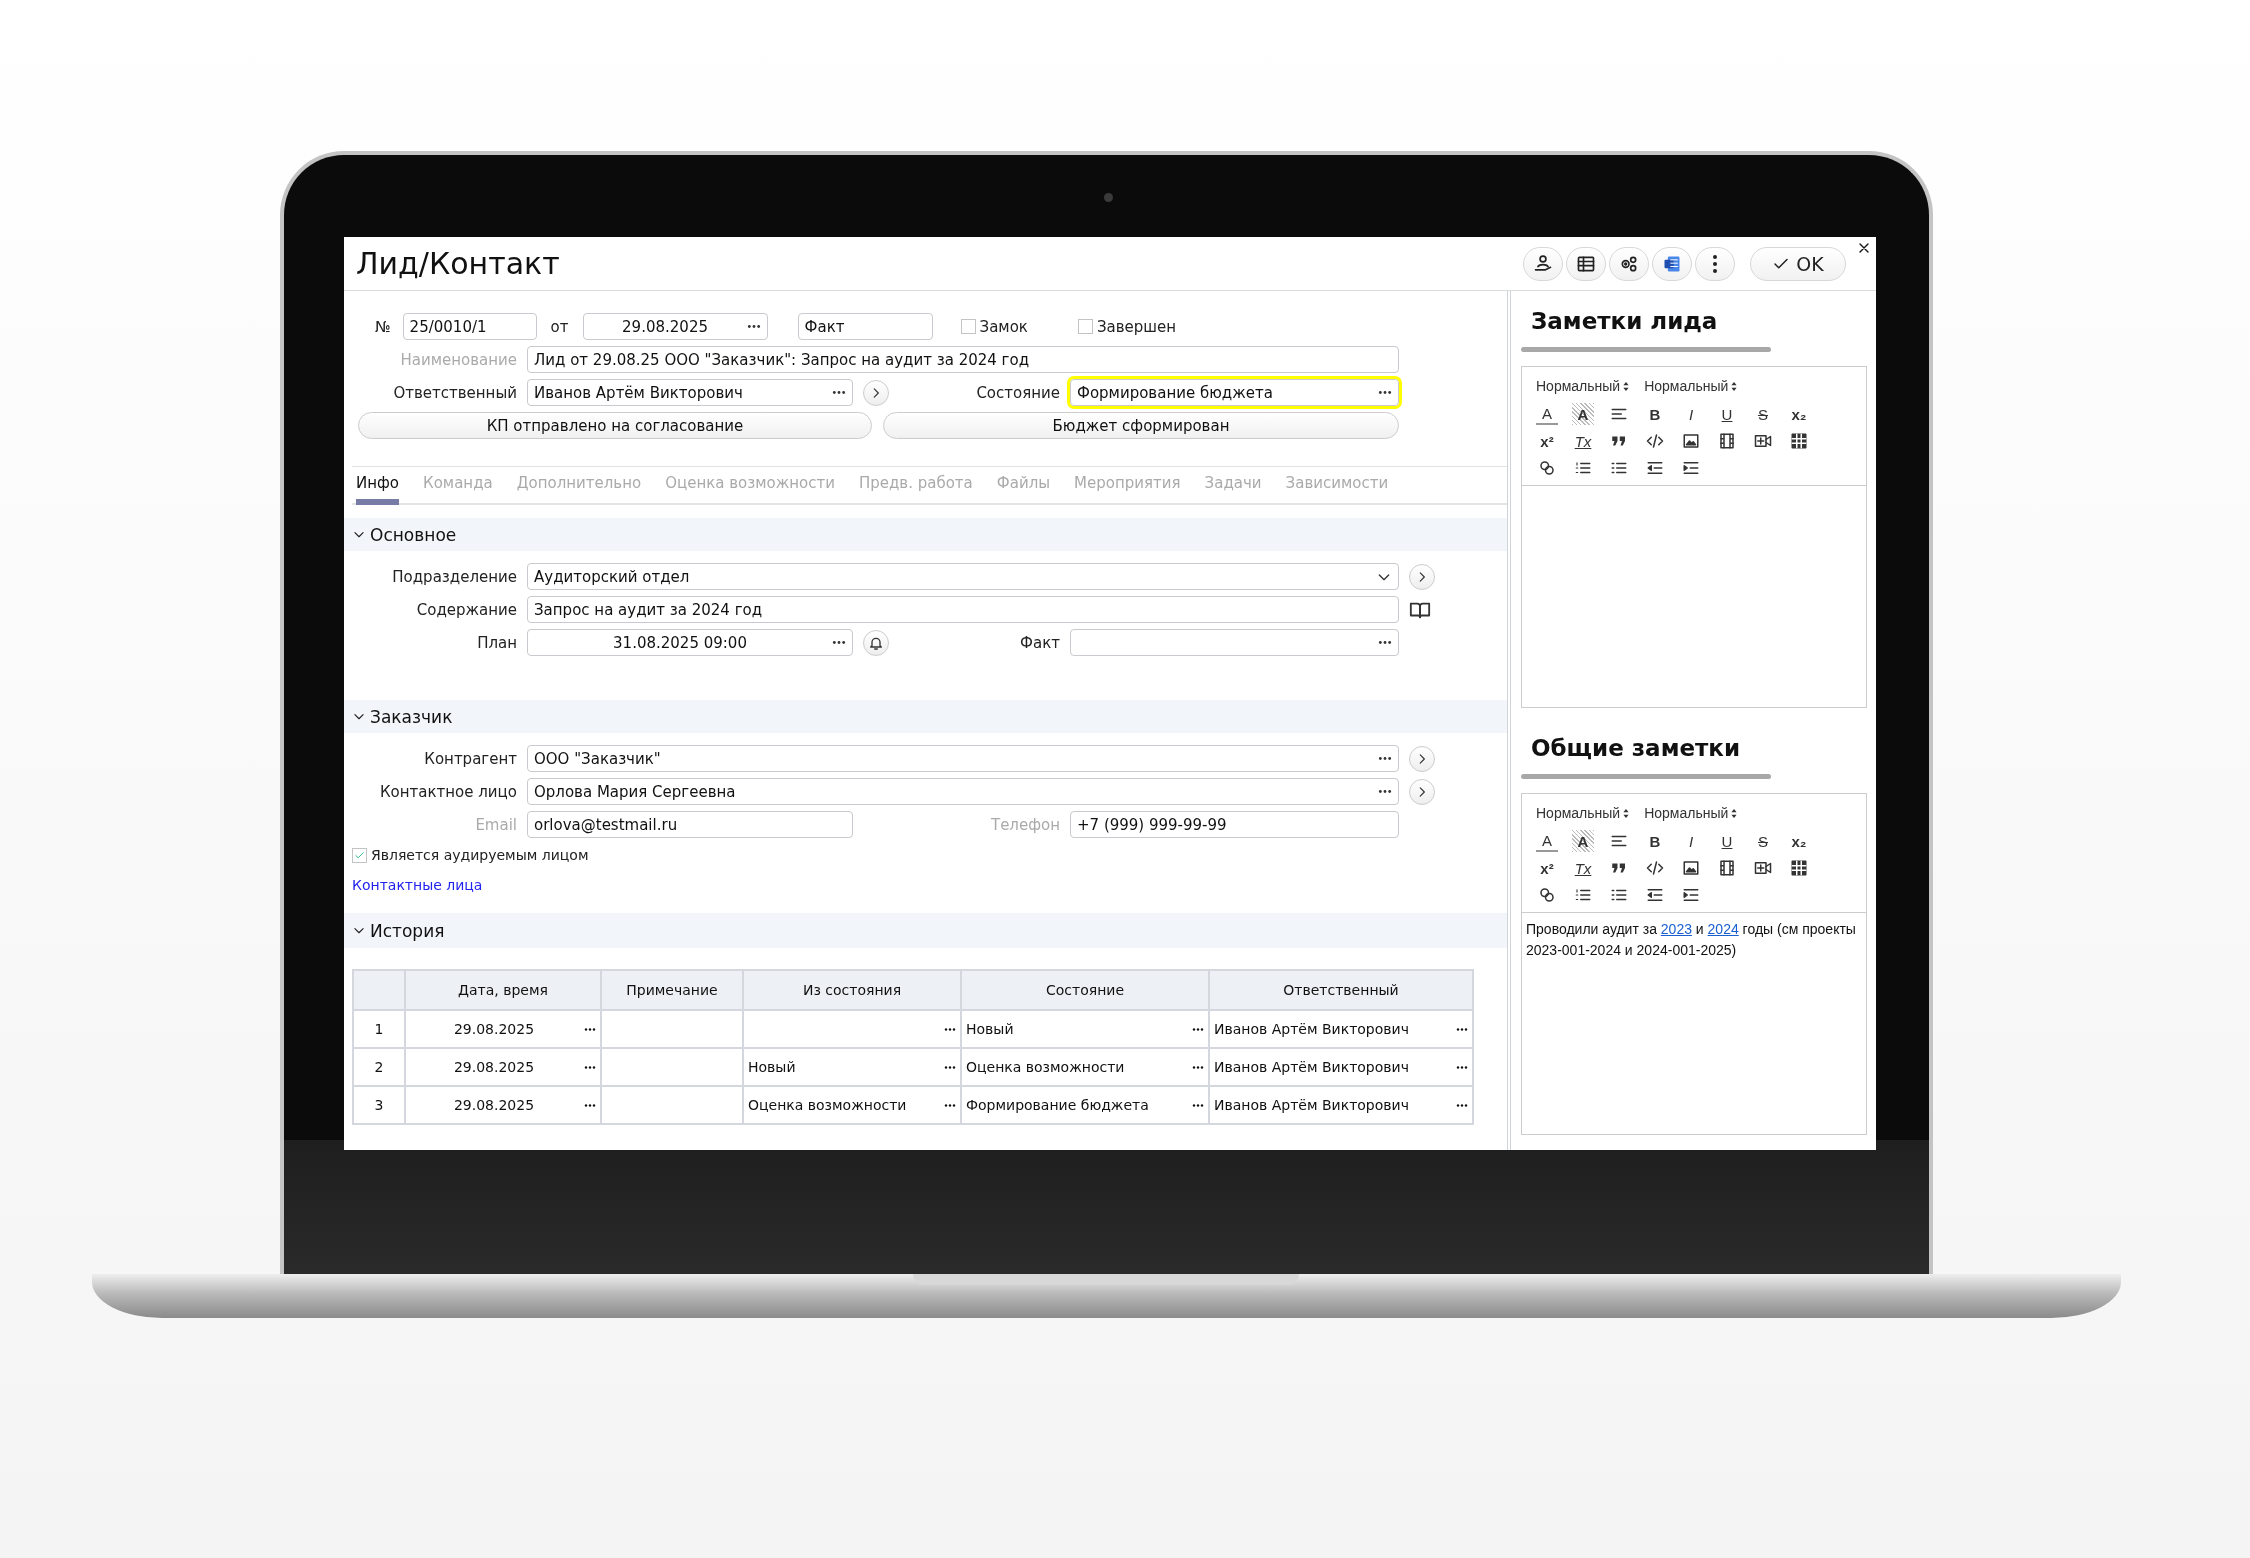  What do you see at coordinates (1629, 263) in the screenshot?
I see `settings-button` at bounding box center [1629, 263].